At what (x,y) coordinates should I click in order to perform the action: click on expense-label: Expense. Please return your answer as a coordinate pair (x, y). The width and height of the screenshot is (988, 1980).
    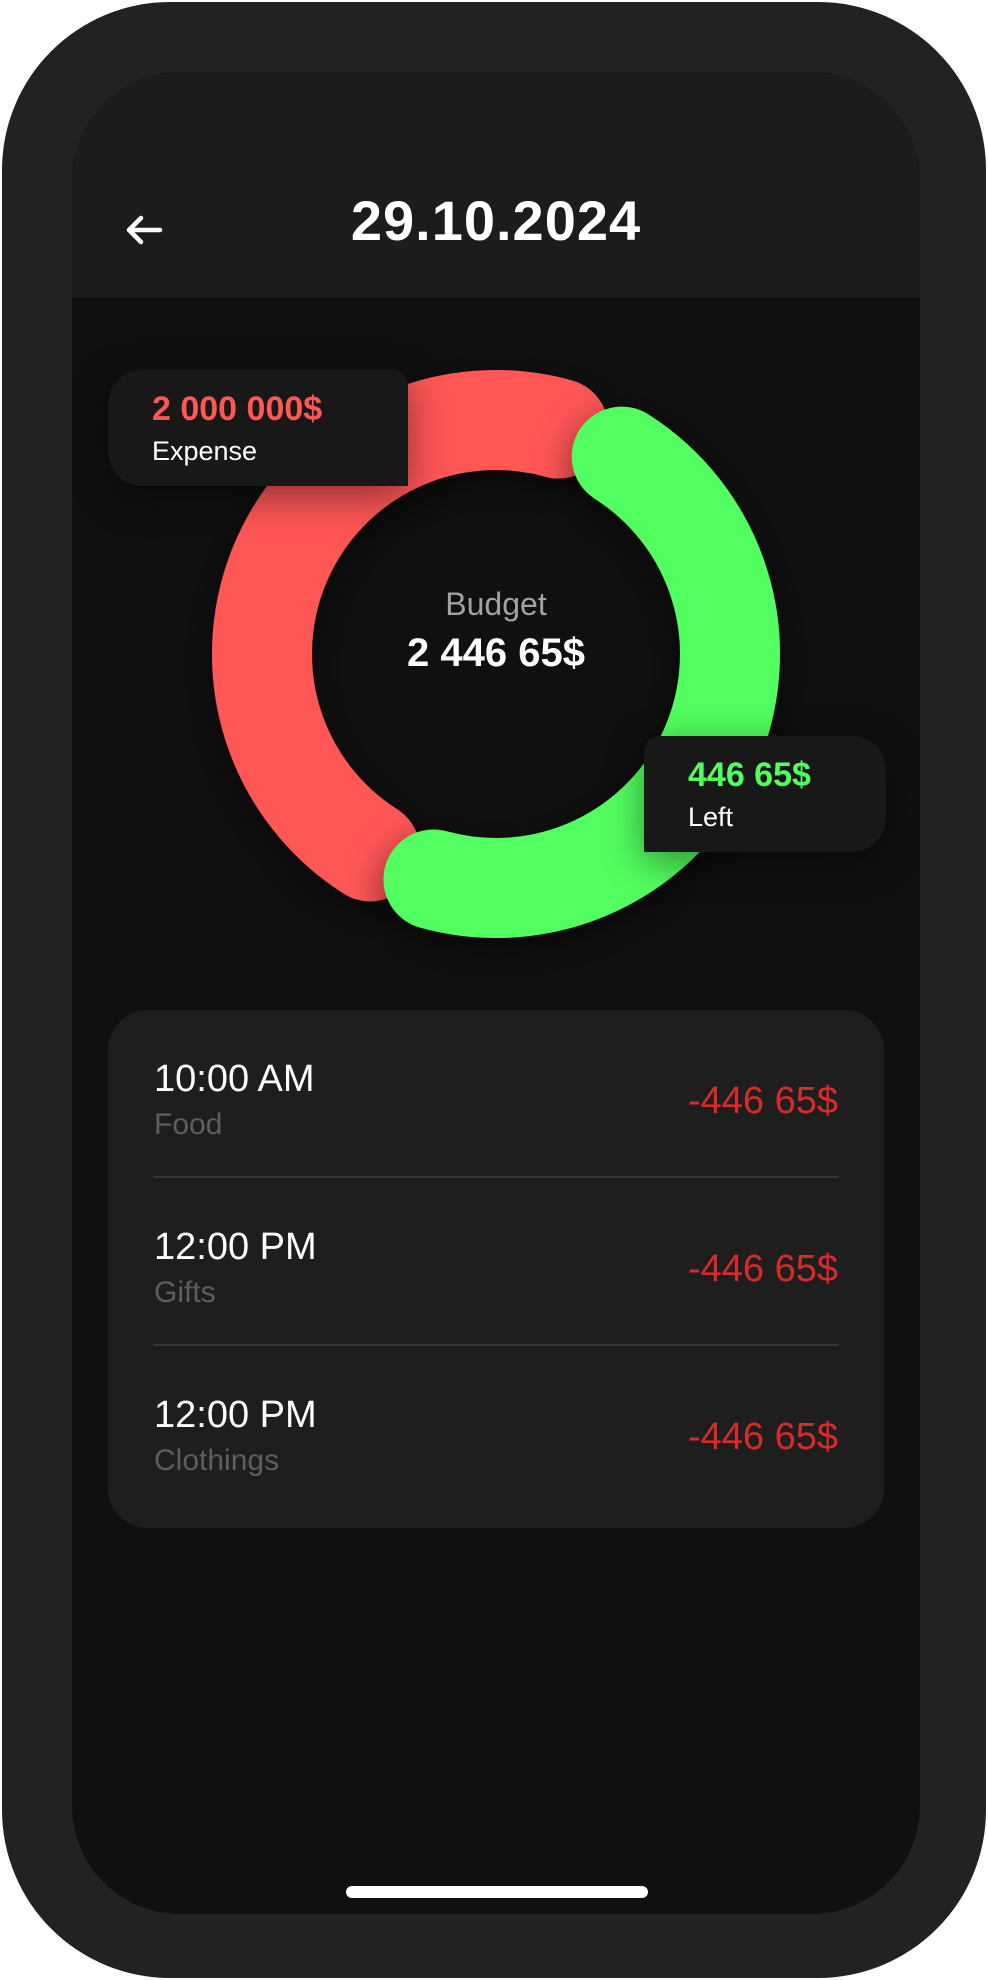
    Looking at the image, I should click on (205, 451).